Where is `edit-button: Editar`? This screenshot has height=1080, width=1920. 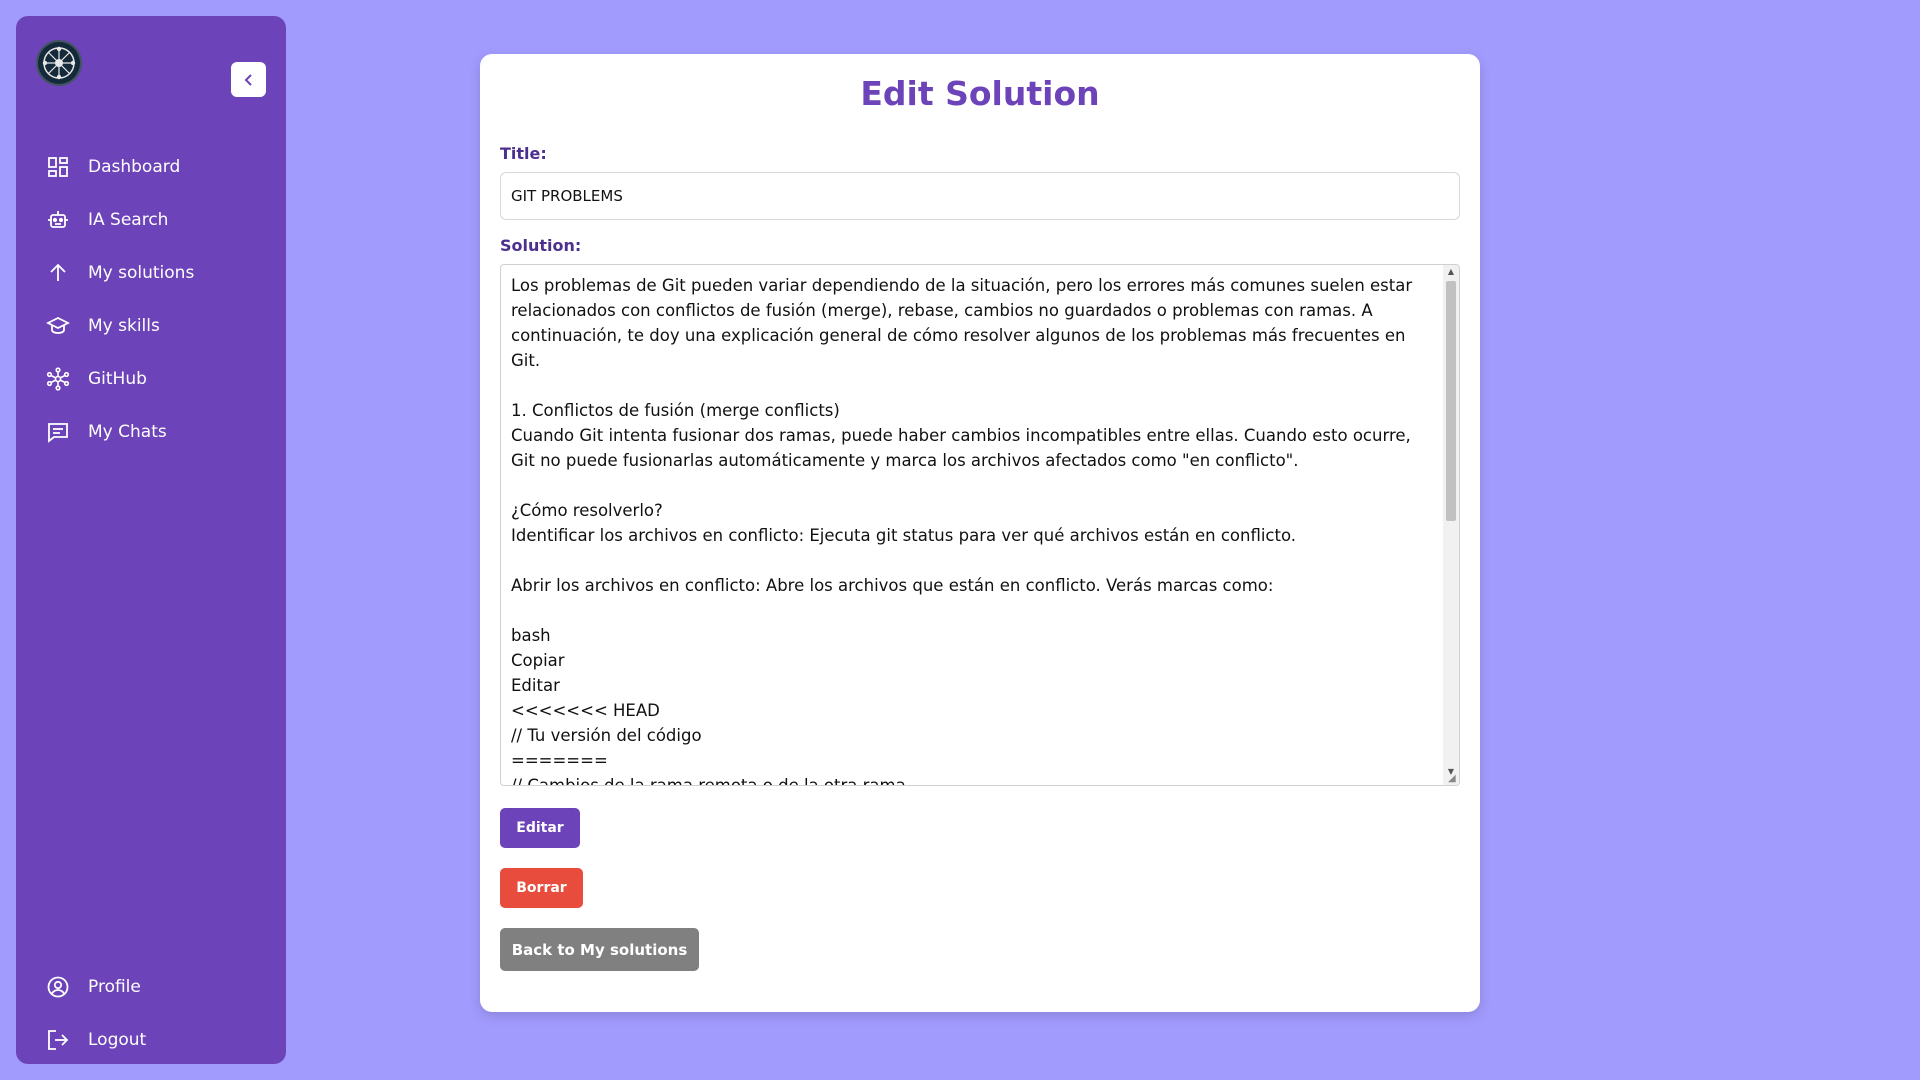 edit-button: Editar is located at coordinates (540, 828).